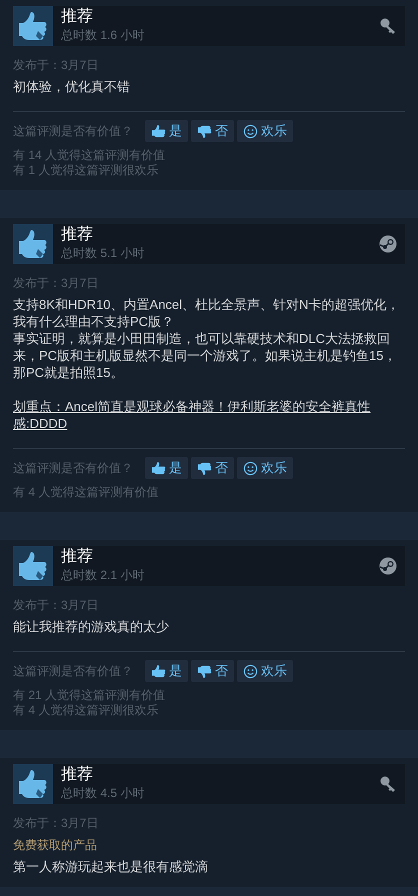 This screenshot has width=418, height=896. I want to click on playtime-text: 总时数 1.6 小时, so click(102, 35).